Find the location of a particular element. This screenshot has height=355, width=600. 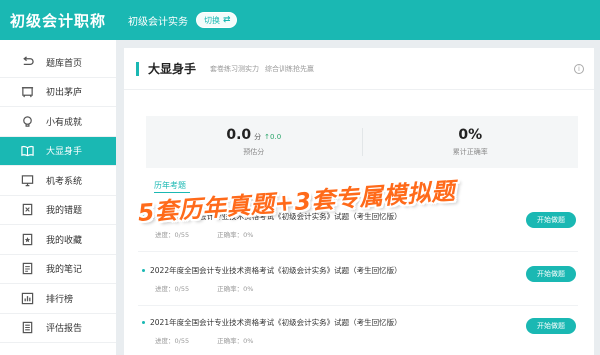

sidebar-item-report: 评估报告 is located at coordinates (58, 328).